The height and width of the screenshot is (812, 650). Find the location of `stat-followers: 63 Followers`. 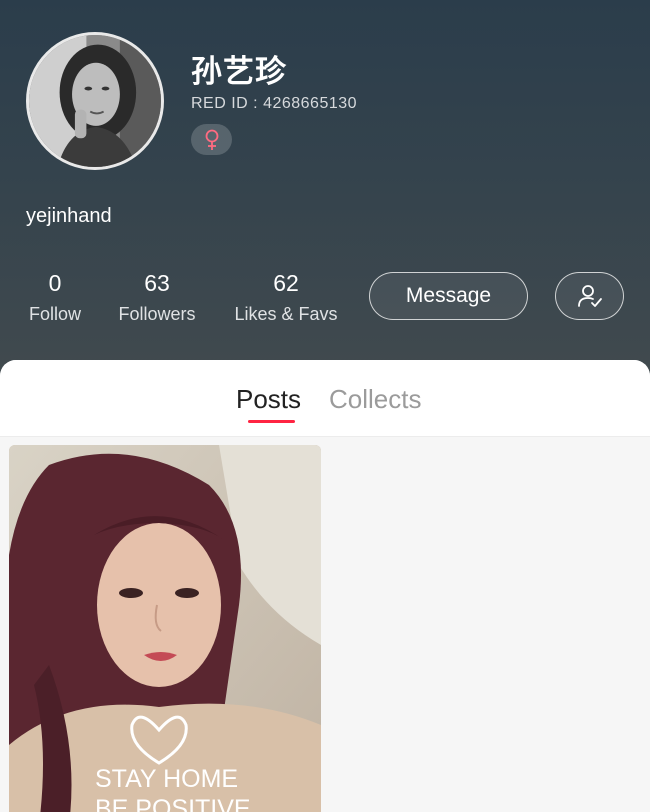

stat-followers: 63 Followers is located at coordinates (157, 297).